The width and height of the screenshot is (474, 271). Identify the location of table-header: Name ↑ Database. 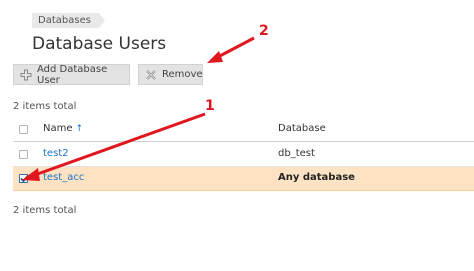
(243, 130).